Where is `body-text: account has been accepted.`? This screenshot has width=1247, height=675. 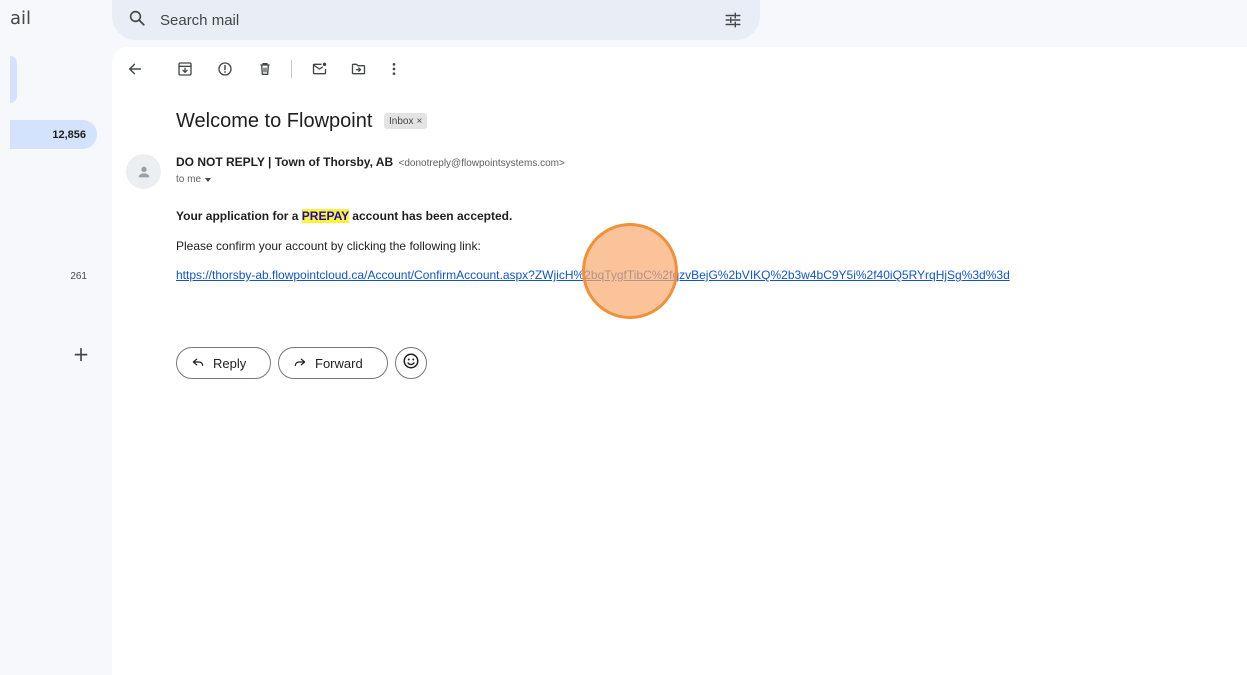 body-text: account has been accepted. is located at coordinates (430, 216).